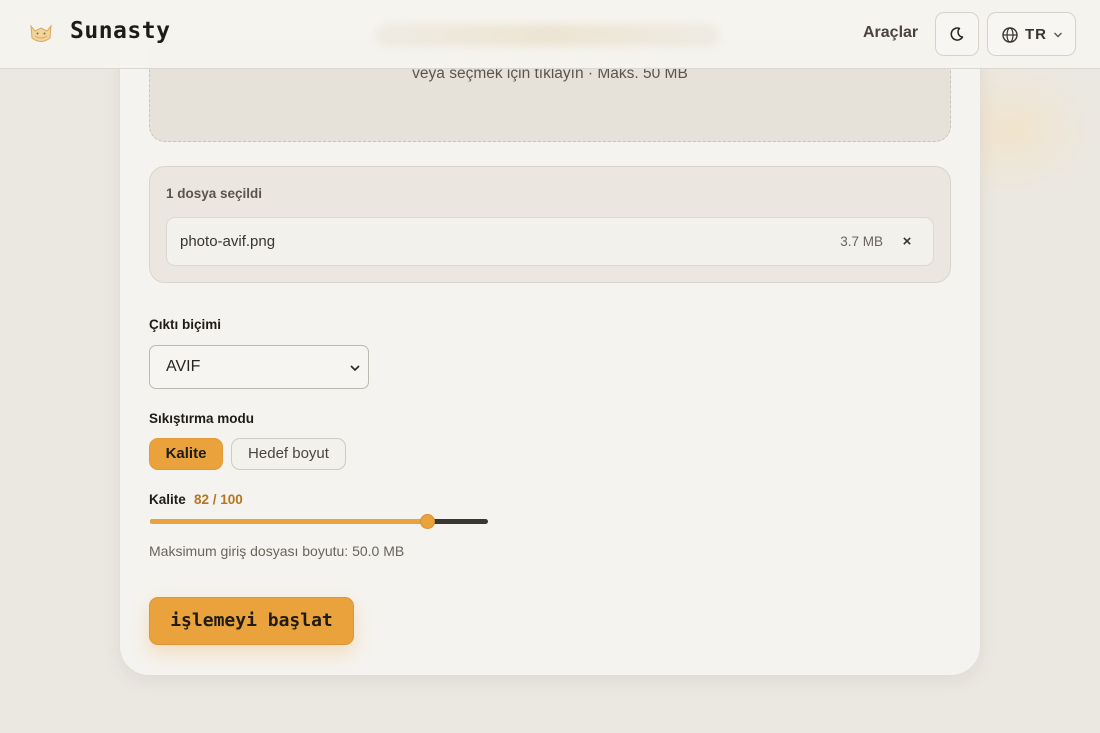 The image size is (1100, 733). What do you see at coordinates (861, 241) in the screenshot?
I see `file-size: 3.7 MB` at bounding box center [861, 241].